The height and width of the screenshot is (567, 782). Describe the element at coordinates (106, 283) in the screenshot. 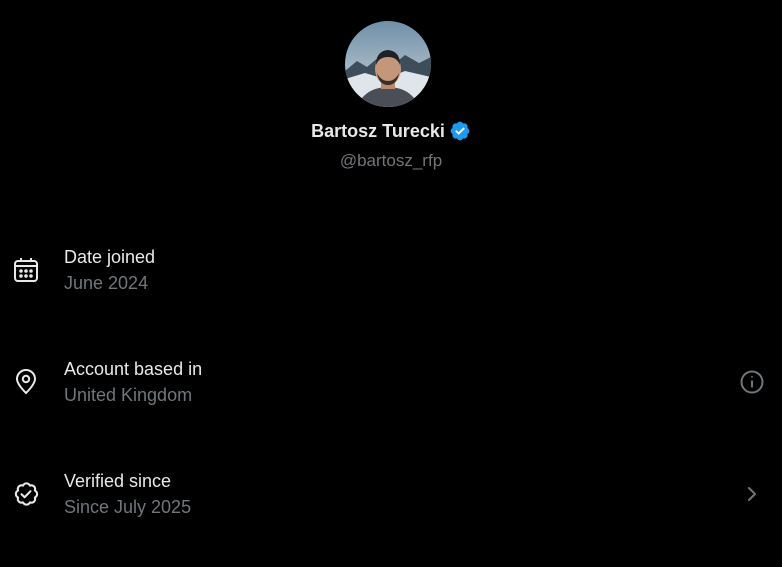

I see `row-subtitle: June 2024` at that location.